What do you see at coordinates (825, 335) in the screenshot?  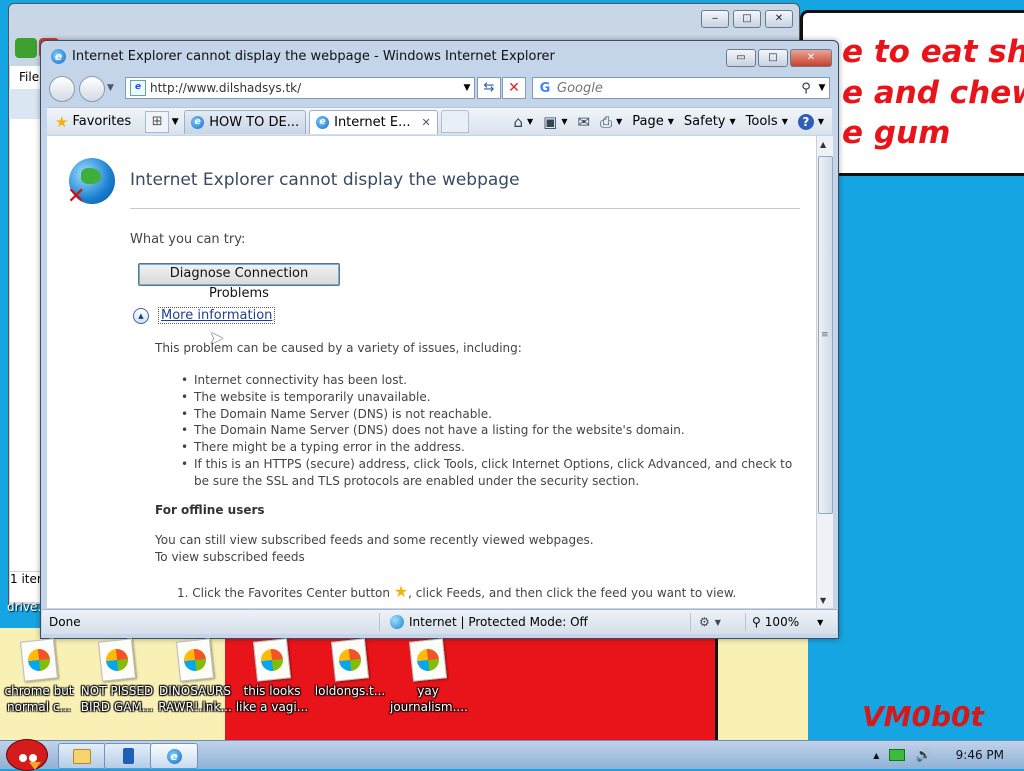 I see `scroll-grip-icon: ≡` at bounding box center [825, 335].